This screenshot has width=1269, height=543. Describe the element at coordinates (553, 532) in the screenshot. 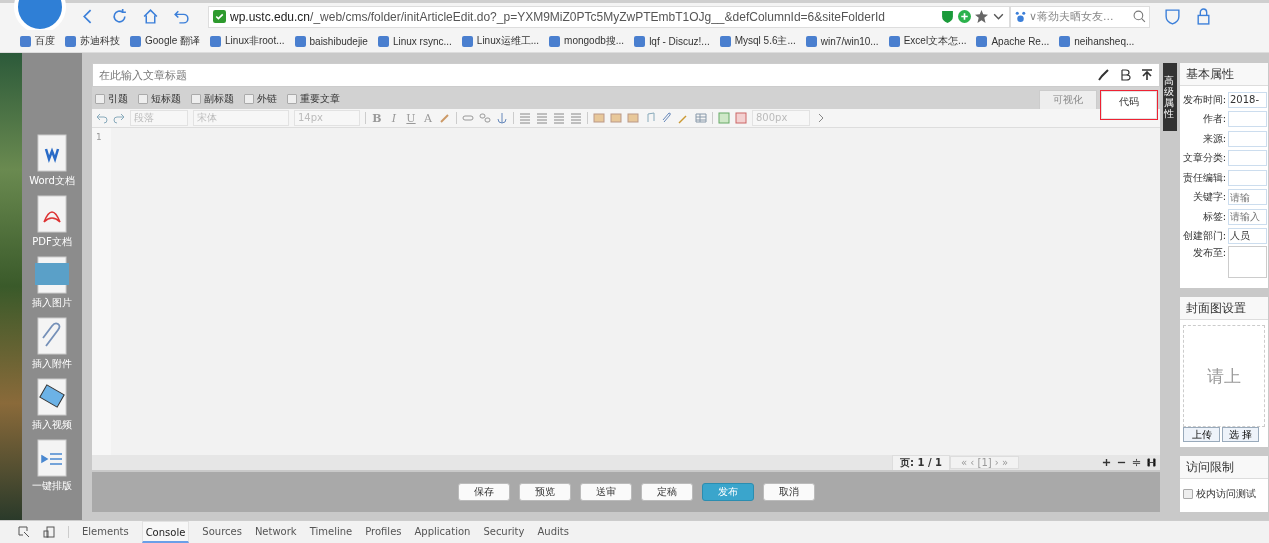

I see `devtools-tab: Audits` at that location.